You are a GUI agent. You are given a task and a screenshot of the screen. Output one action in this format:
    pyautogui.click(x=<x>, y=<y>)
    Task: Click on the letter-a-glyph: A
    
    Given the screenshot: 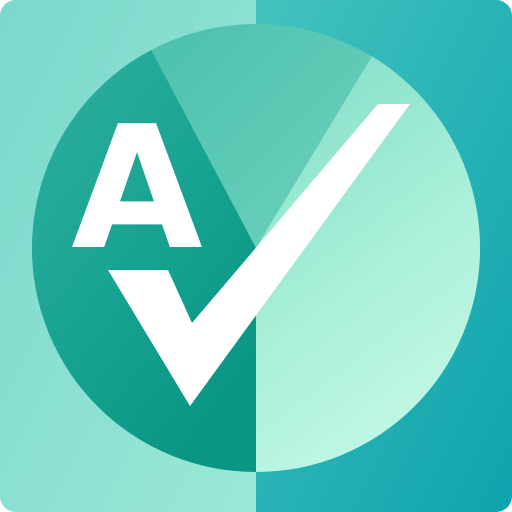 What is the action you would take?
    pyautogui.click(x=137, y=189)
    